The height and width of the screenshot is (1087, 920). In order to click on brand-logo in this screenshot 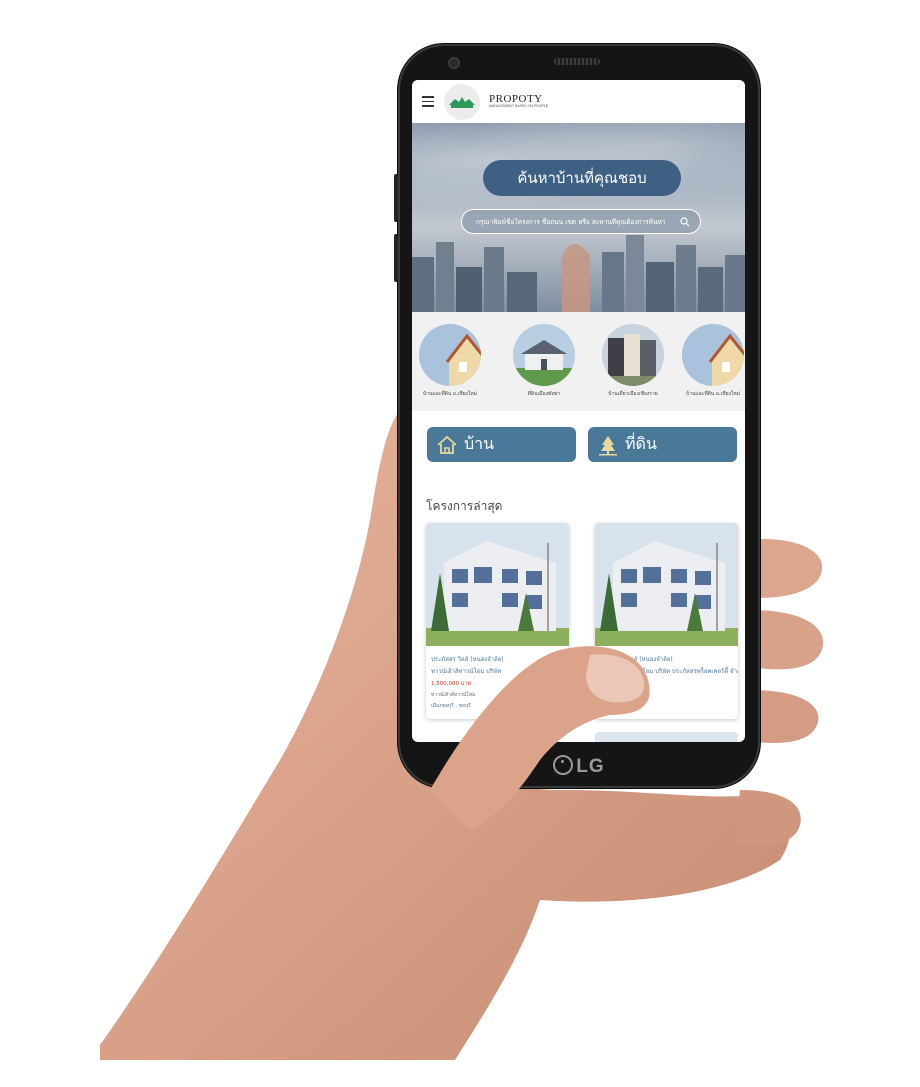, I will do `click(462, 101)`.